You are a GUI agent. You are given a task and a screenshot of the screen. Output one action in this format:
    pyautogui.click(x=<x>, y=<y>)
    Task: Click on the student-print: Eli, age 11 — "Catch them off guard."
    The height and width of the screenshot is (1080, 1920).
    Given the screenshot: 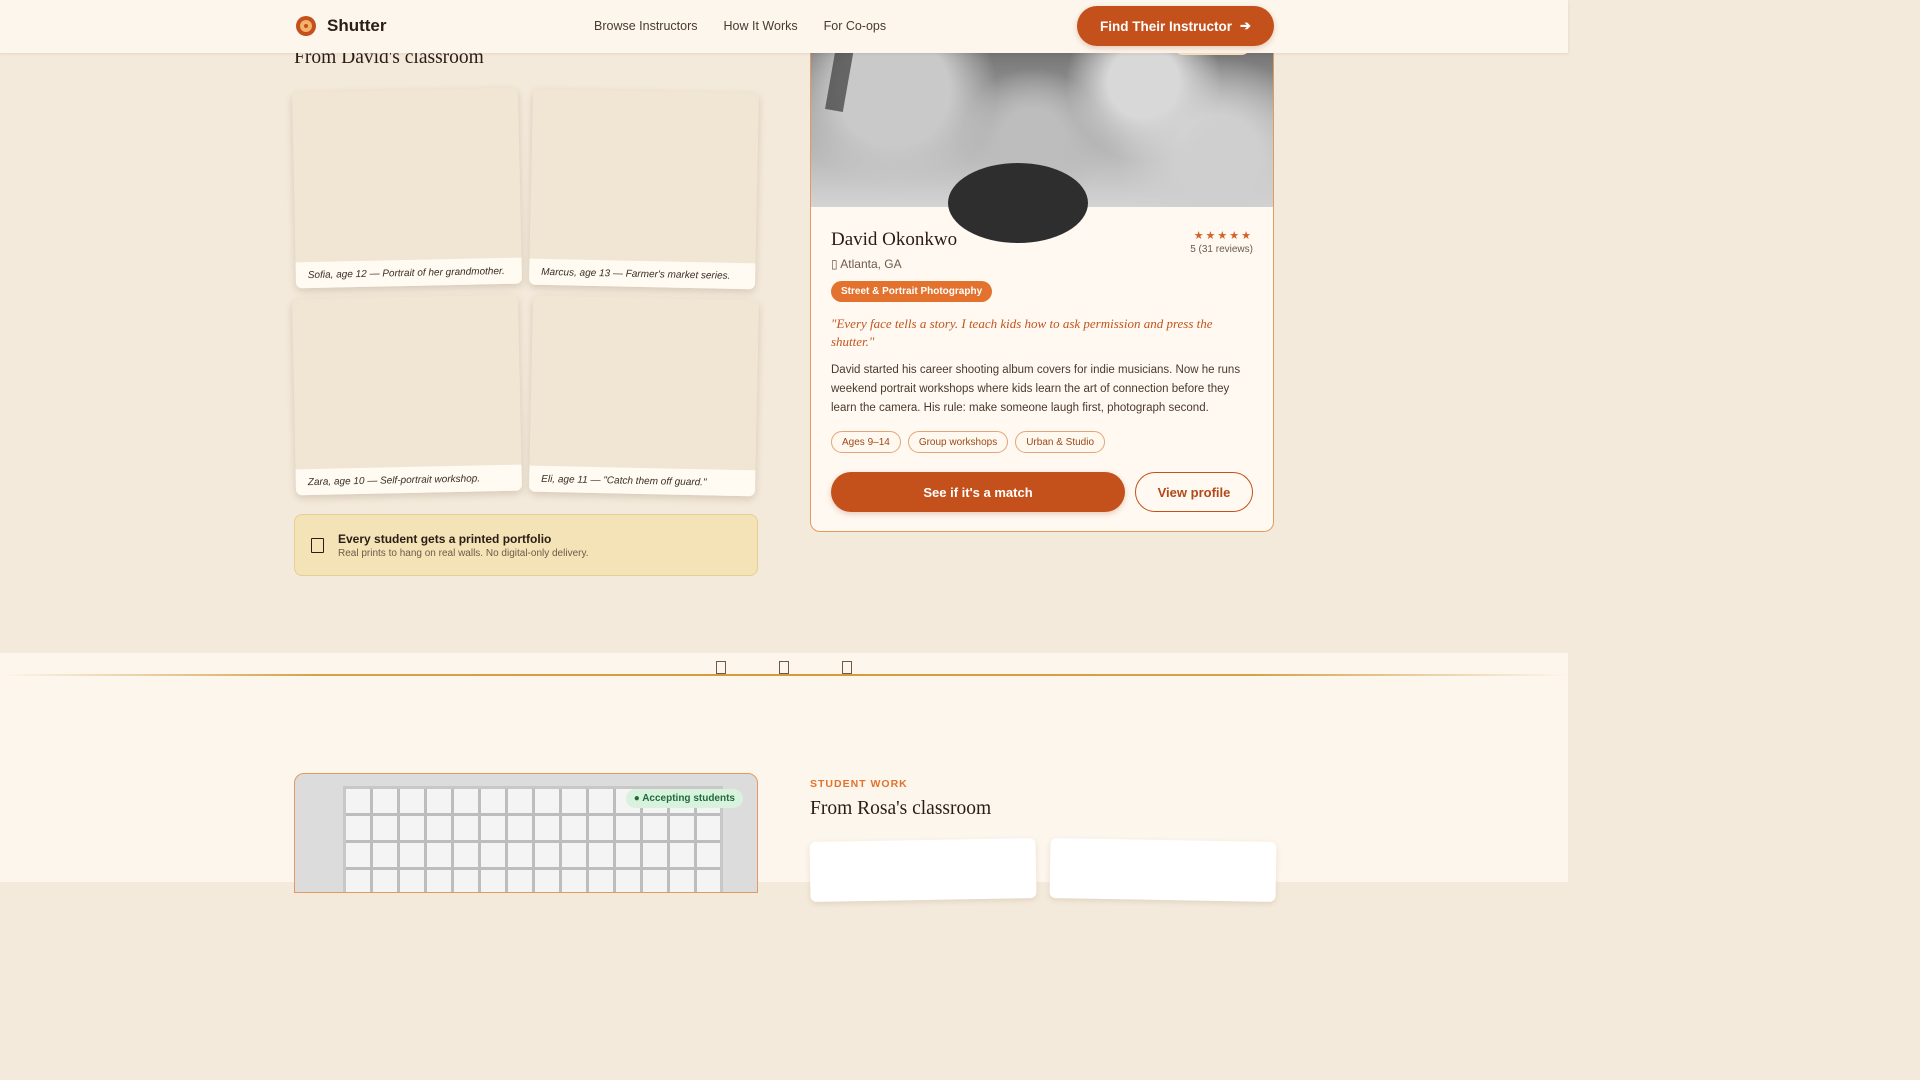 What is the action you would take?
    pyautogui.click(x=644, y=396)
    